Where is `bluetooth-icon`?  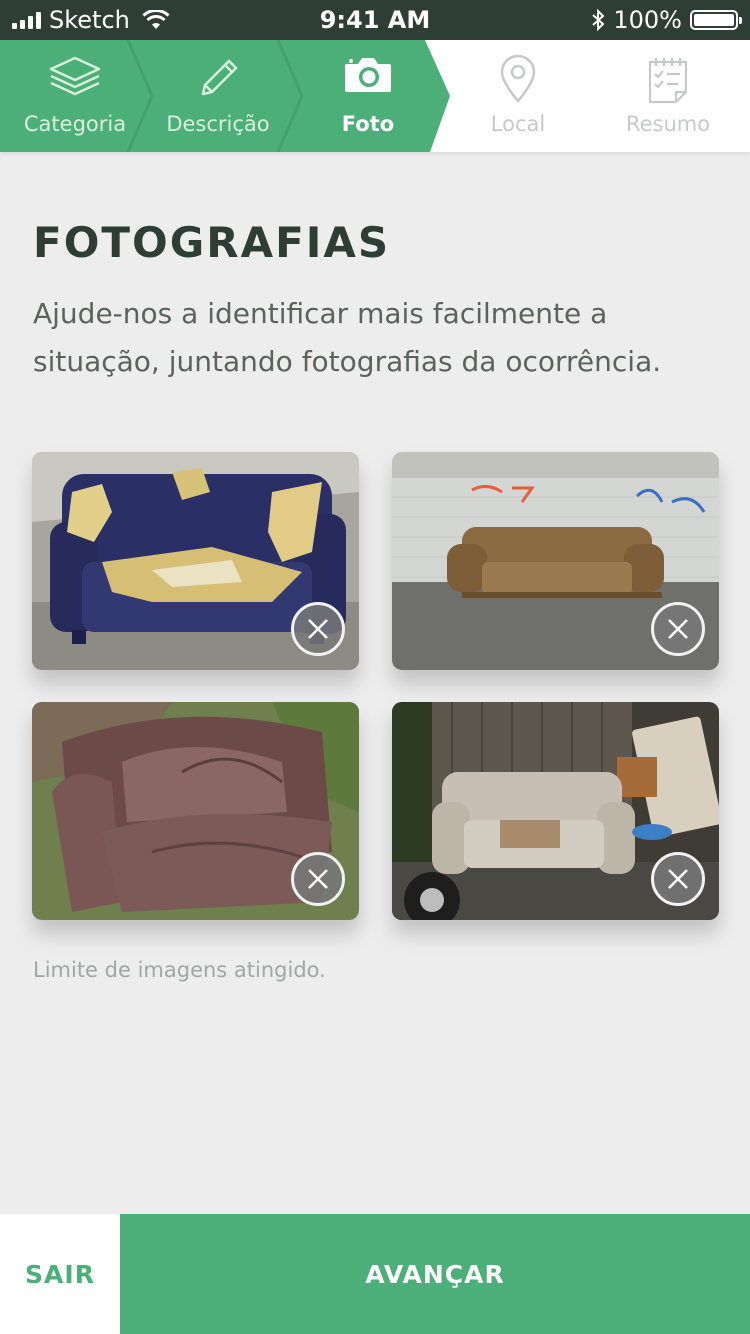
bluetooth-icon is located at coordinates (598, 20).